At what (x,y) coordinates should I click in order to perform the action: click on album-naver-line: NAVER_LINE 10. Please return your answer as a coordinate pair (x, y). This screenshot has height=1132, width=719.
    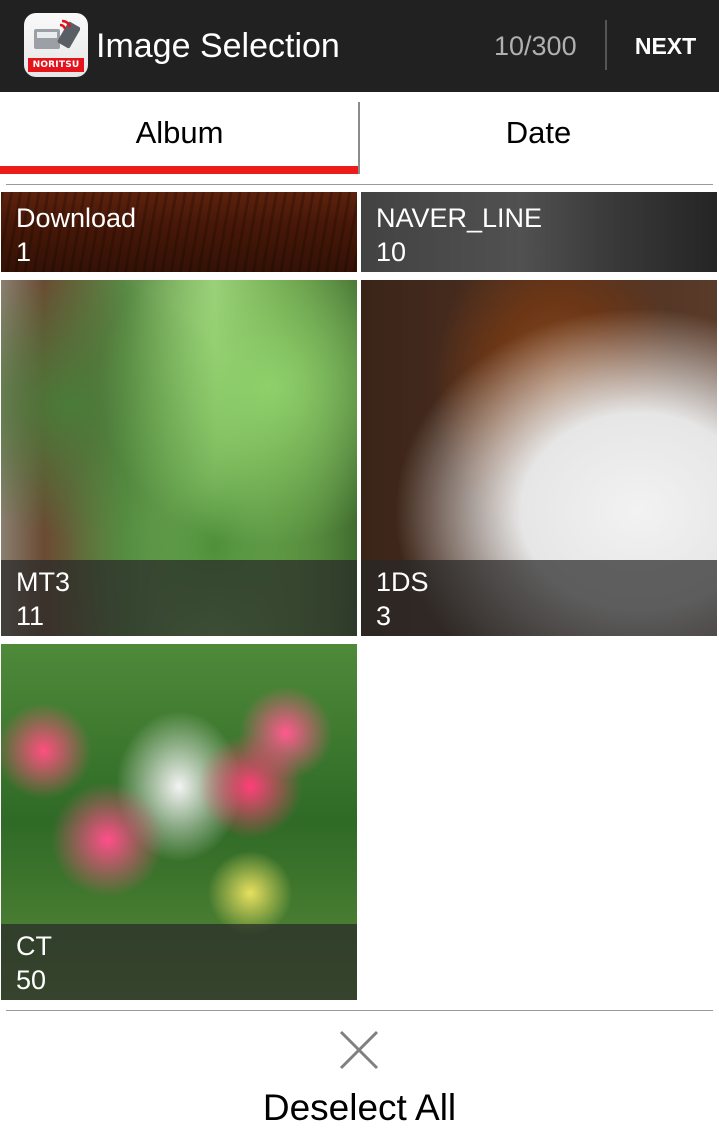
    Looking at the image, I should click on (539, 232).